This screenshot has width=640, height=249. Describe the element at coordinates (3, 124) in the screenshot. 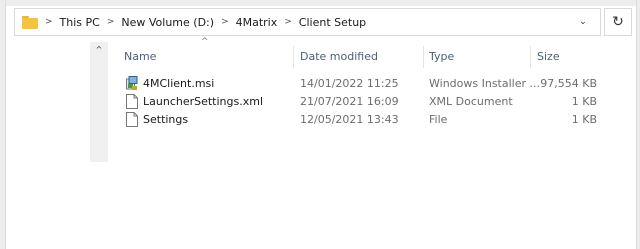

I see `window-frame-left` at that location.